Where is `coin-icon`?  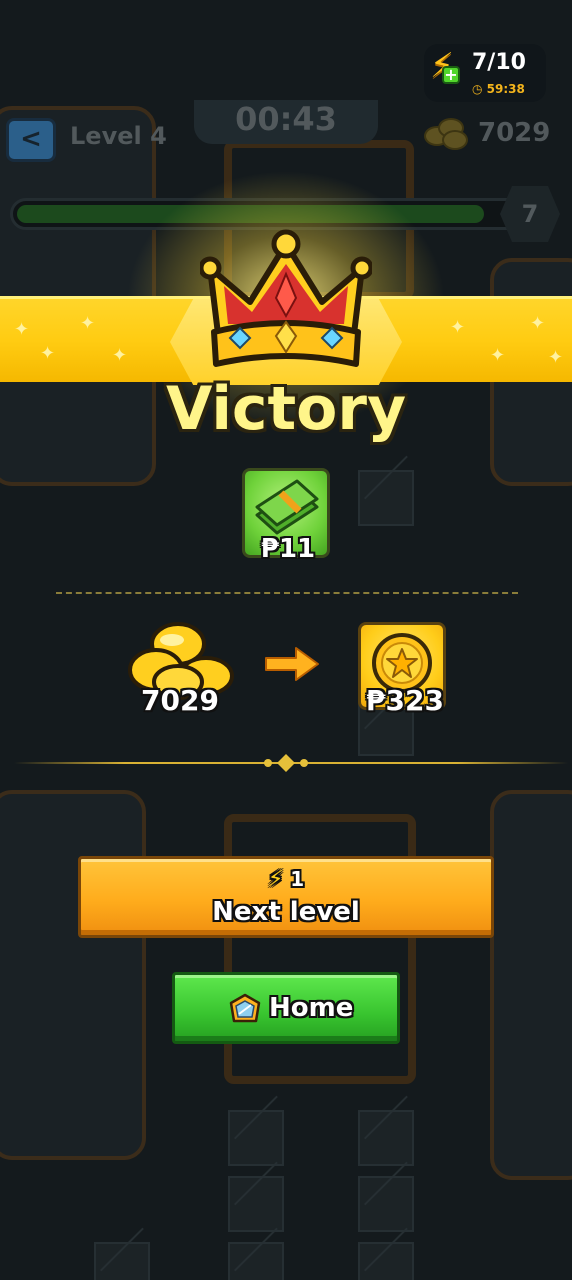 coin-icon is located at coordinates (446, 133).